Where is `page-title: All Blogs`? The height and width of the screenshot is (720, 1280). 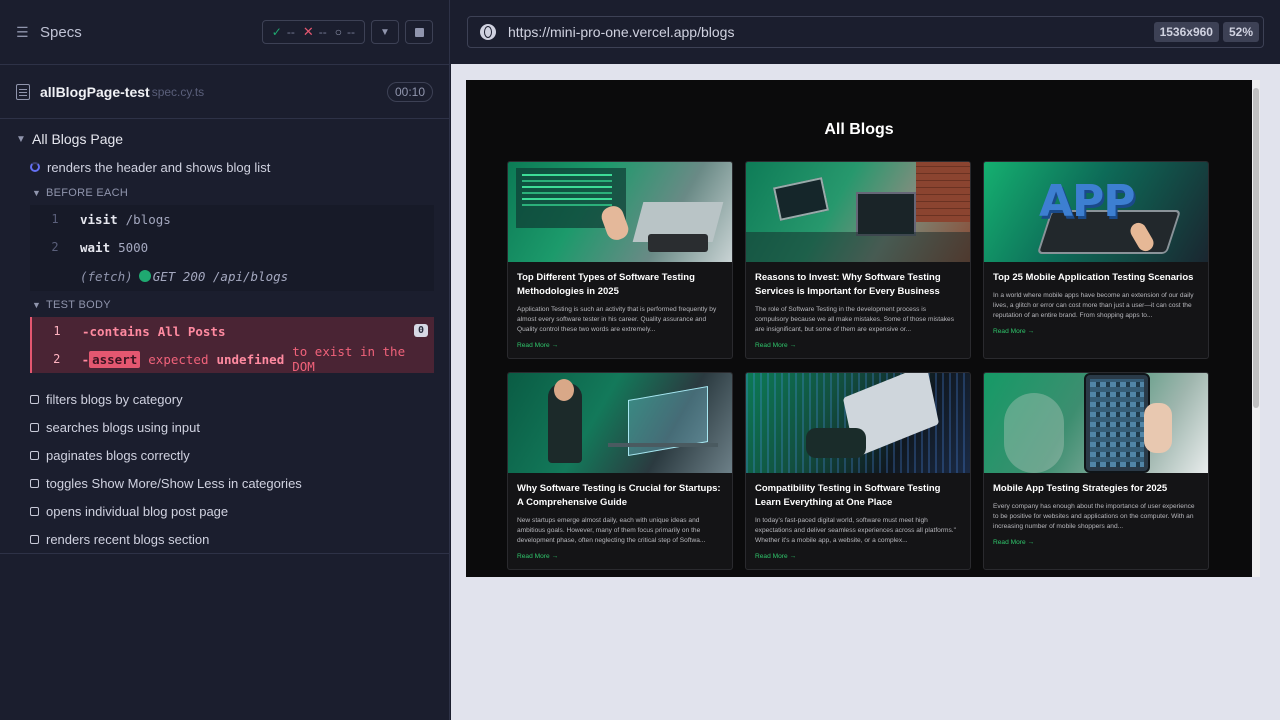 page-title: All Blogs is located at coordinates (859, 129).